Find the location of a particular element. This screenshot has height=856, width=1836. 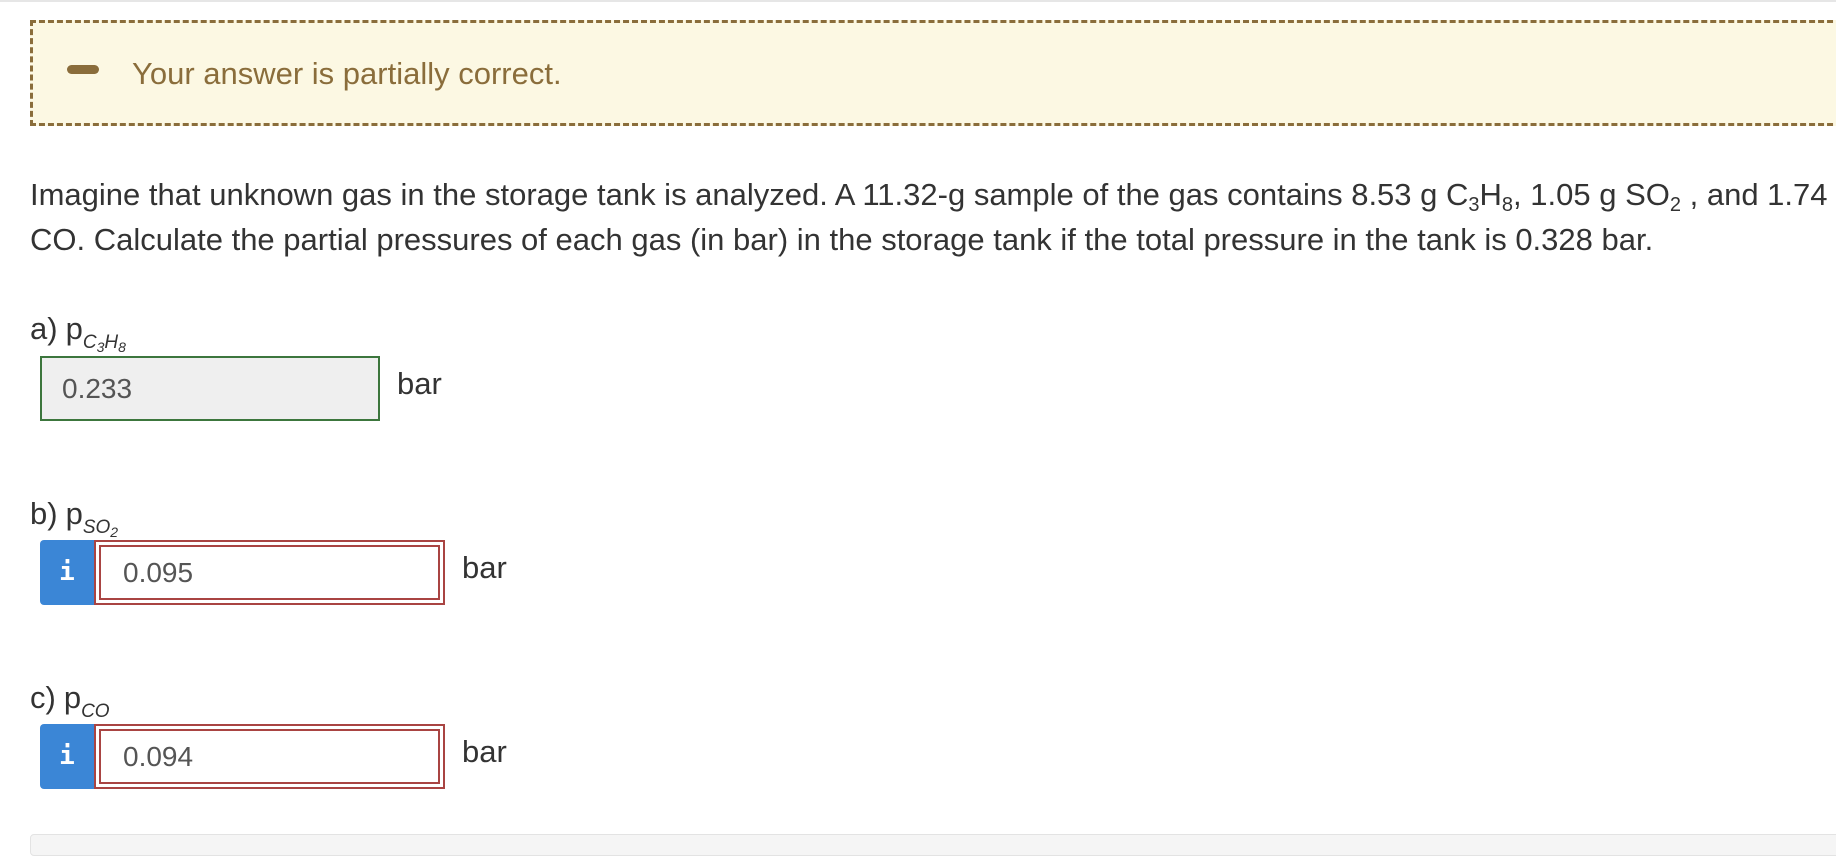

part-c-unit: bar is located at coordinates (484, 751).